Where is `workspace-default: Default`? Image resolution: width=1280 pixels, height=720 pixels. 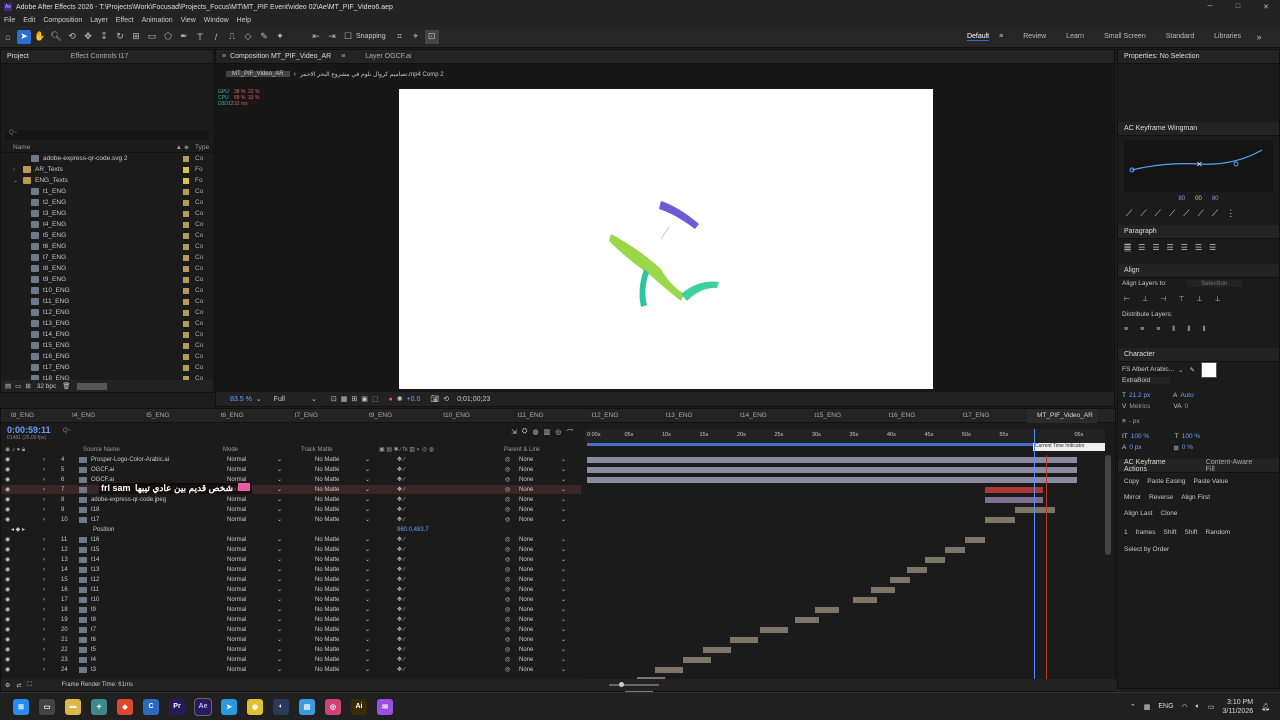 workspace-default: Default is located at coordinates (978, 37).